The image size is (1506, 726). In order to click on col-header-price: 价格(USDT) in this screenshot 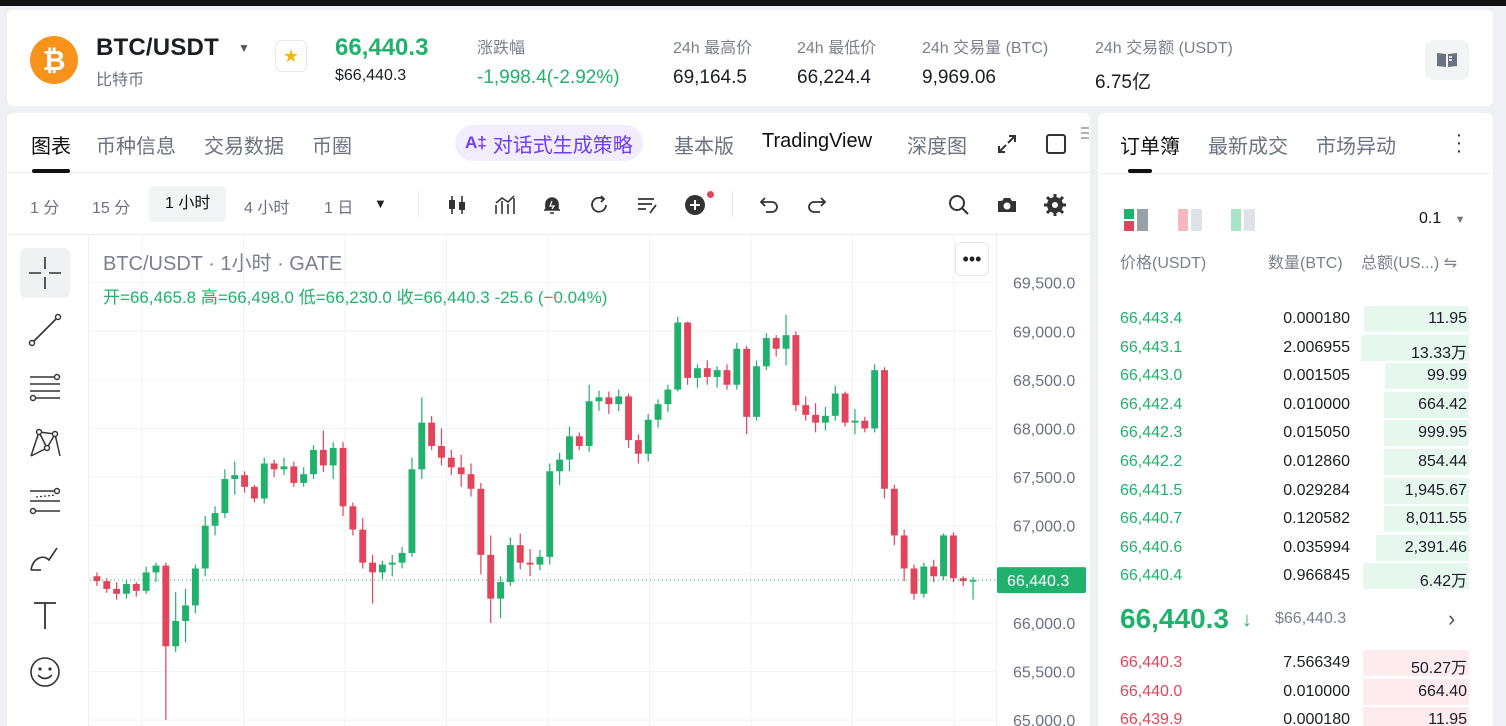, I will do `click(1163, 263)`.